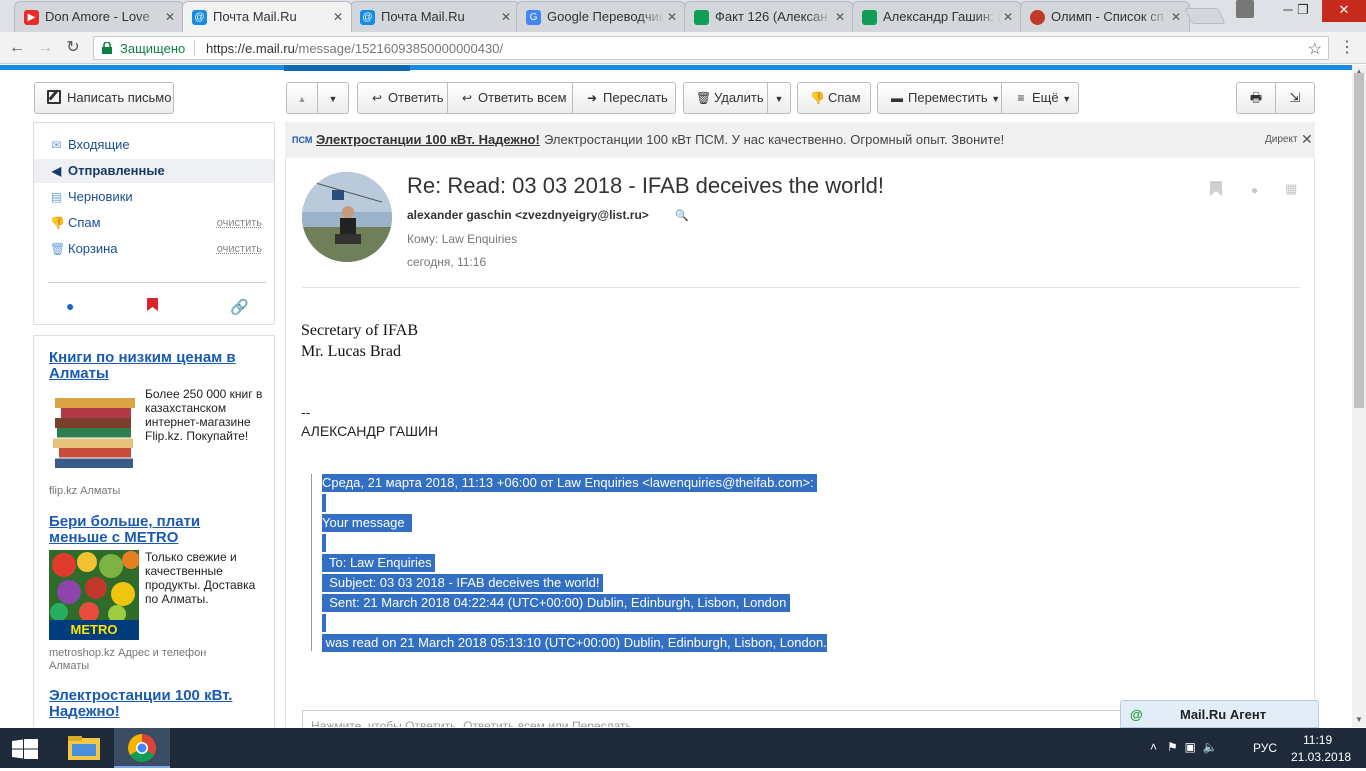  What do you see at coordinates (142, 748) in the screenshot?
I see `chrome-icon` at bounding box center [142, 748].